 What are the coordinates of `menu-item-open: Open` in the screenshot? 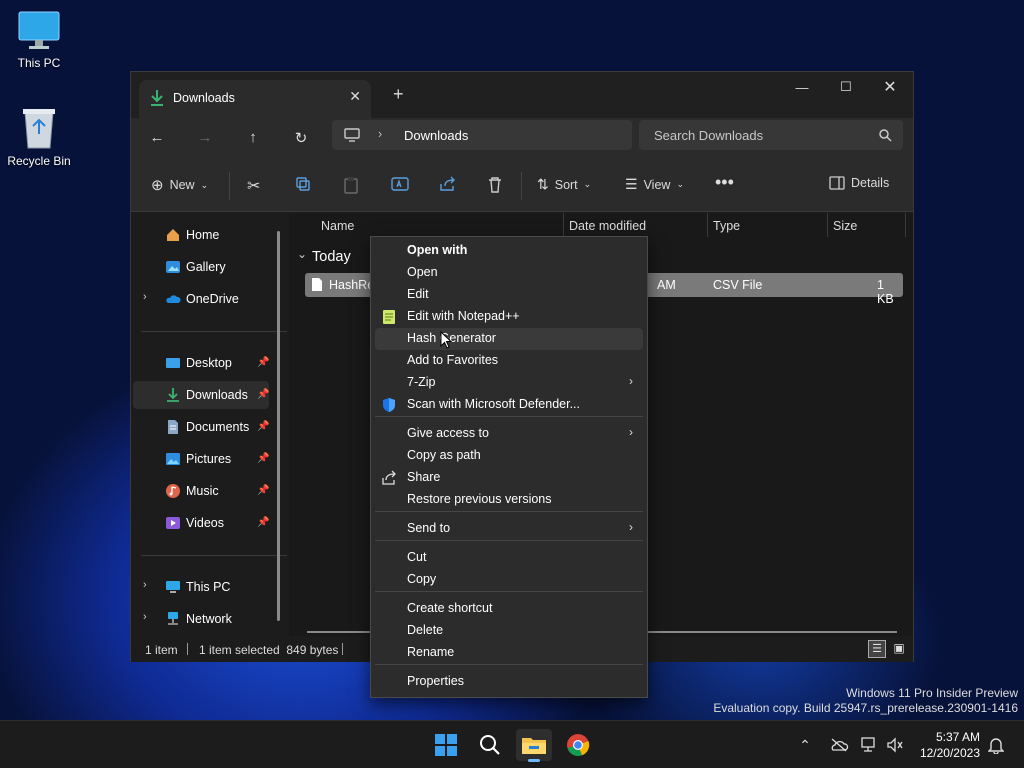 It's located at (509, 273).